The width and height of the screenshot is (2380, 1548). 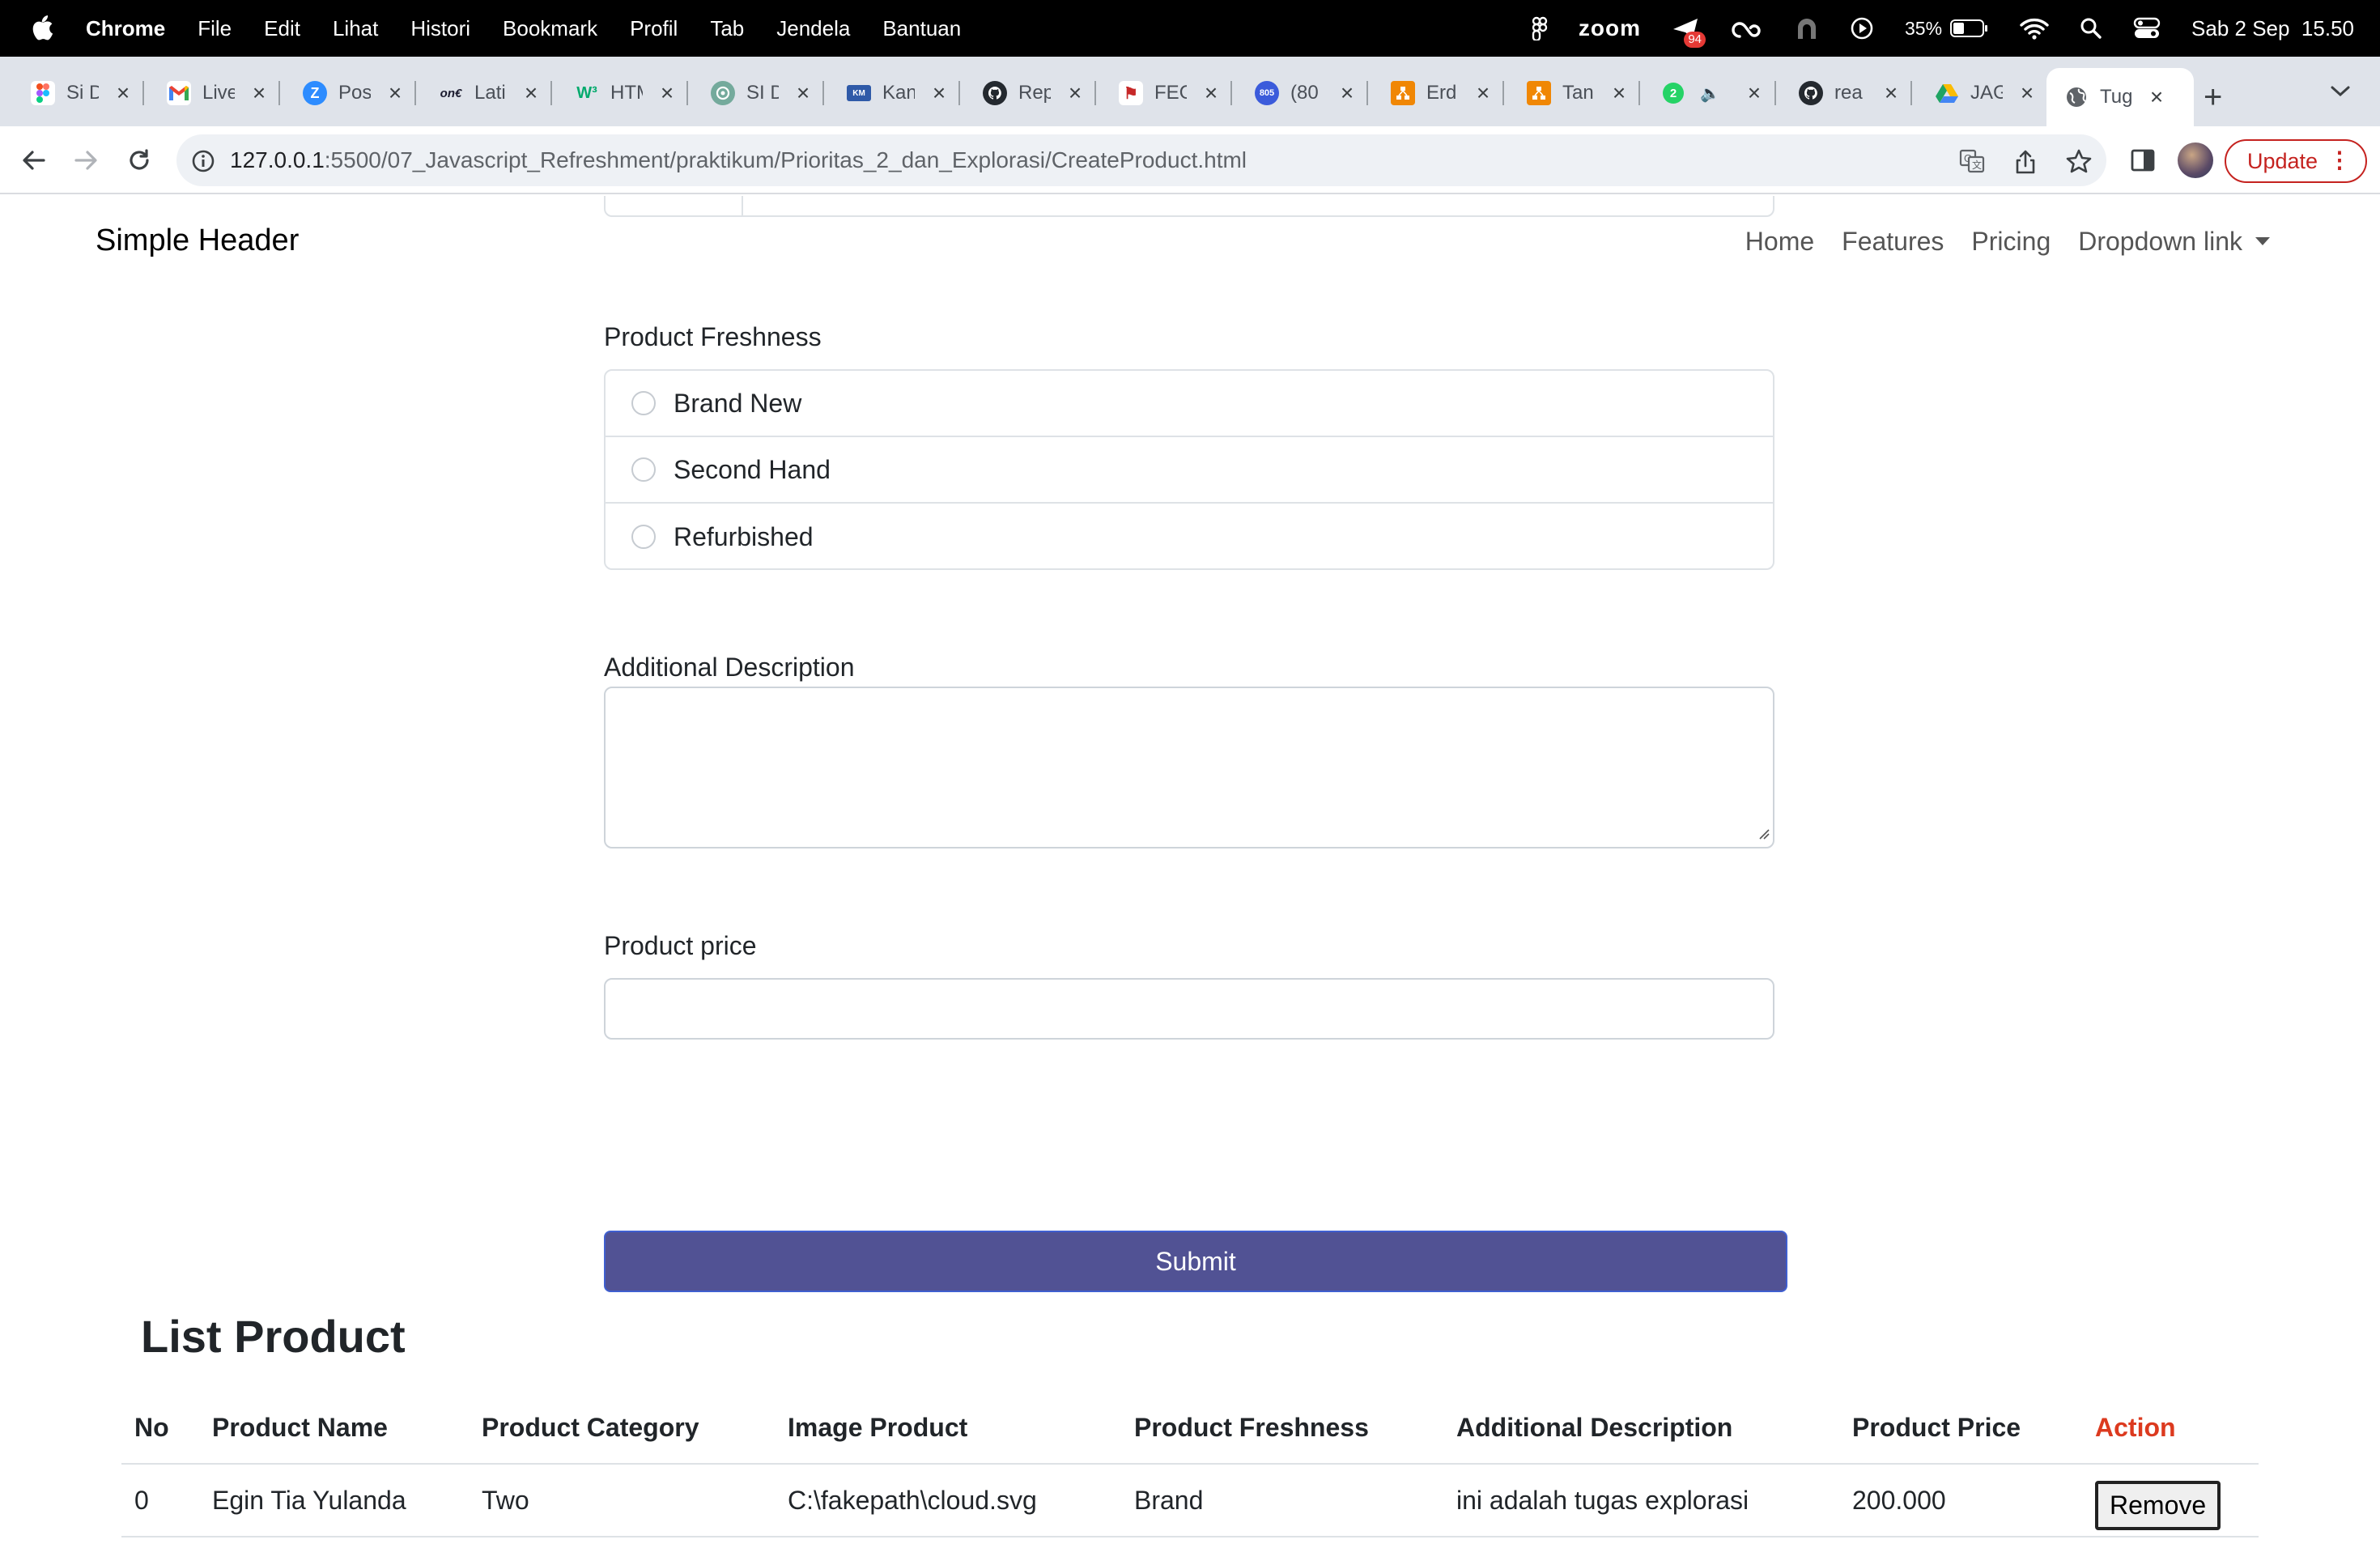 I want to click on radio-label: Brand New, so click(x=738, y=404).